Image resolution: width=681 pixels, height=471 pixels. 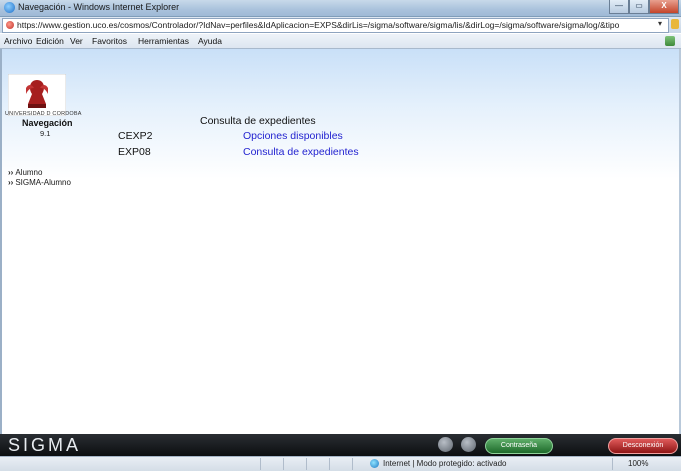 I want to click on sidebar-item-alumno: ›› Alumno, so click(x=25, y=172).